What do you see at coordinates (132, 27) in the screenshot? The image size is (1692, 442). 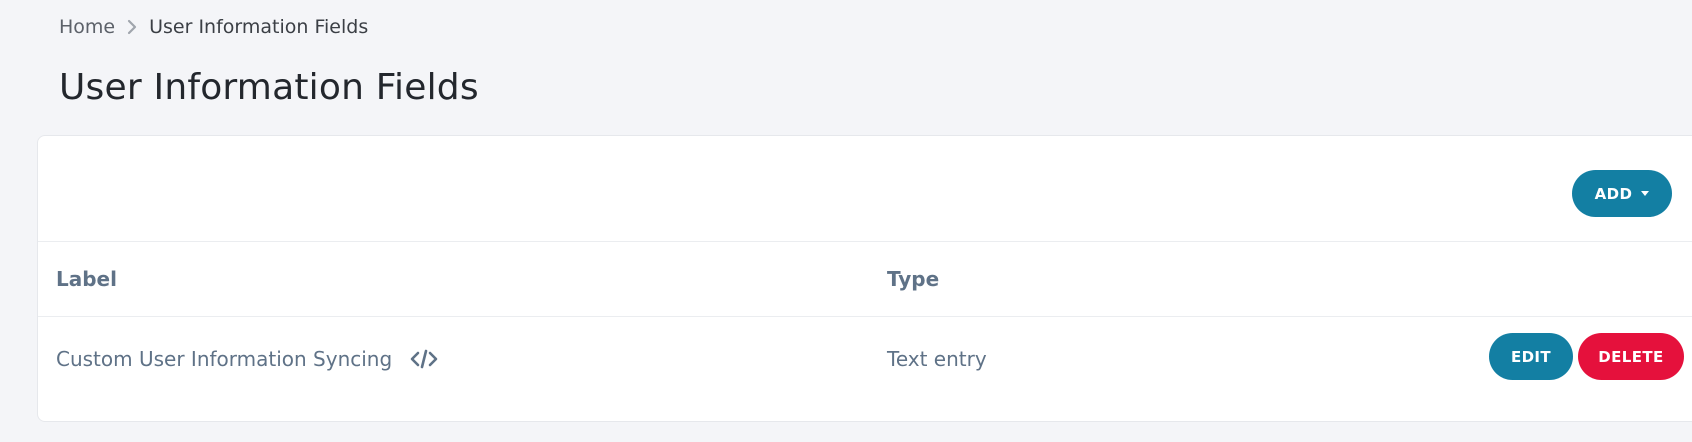 I see `chevron-right-icon` at bounding box center [132, 27].